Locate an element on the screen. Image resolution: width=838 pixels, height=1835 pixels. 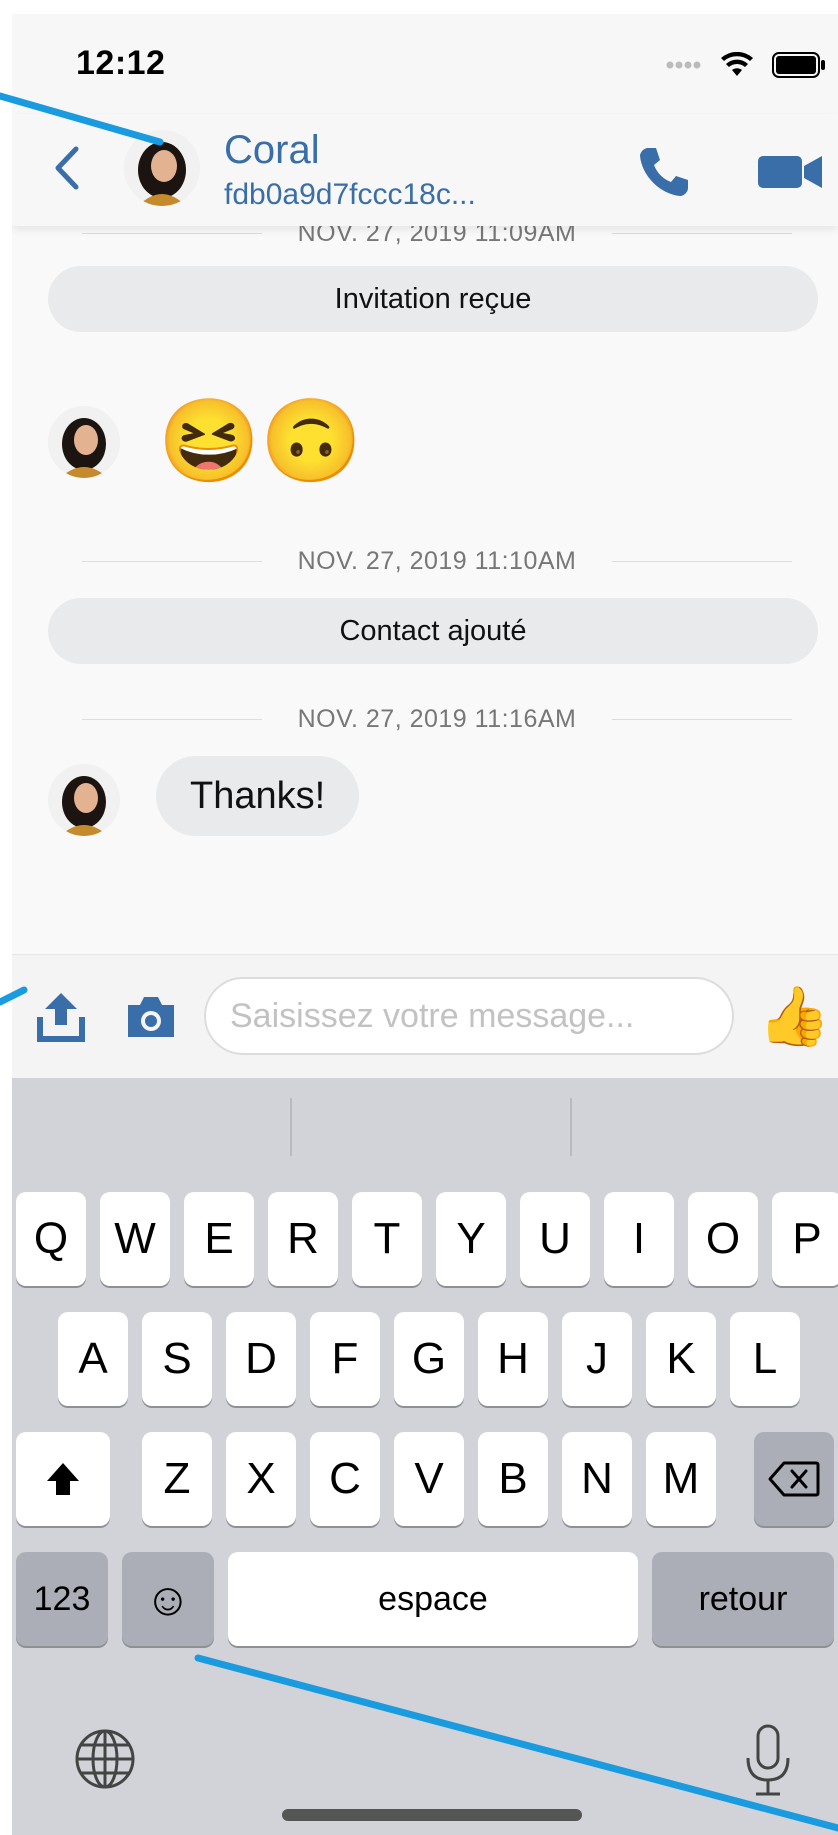
date-separator: NOV. 27, 2019 11:16AM is located at coordinates (437, 719).